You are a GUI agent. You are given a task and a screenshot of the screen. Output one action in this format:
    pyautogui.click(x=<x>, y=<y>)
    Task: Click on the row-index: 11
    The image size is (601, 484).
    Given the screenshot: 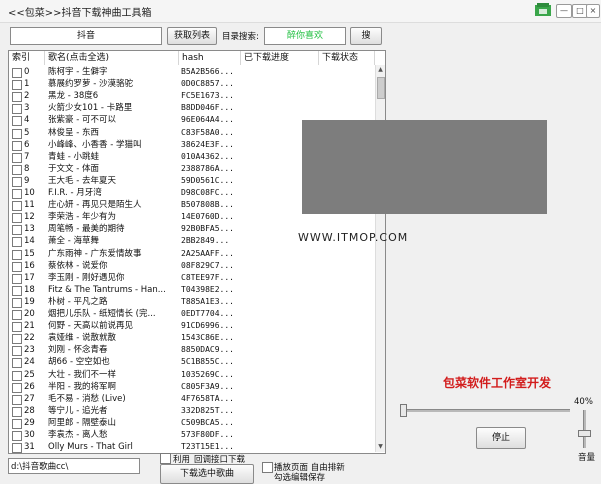 What is the action you would take?
    pyautogui.click(x=29, y=205)
    